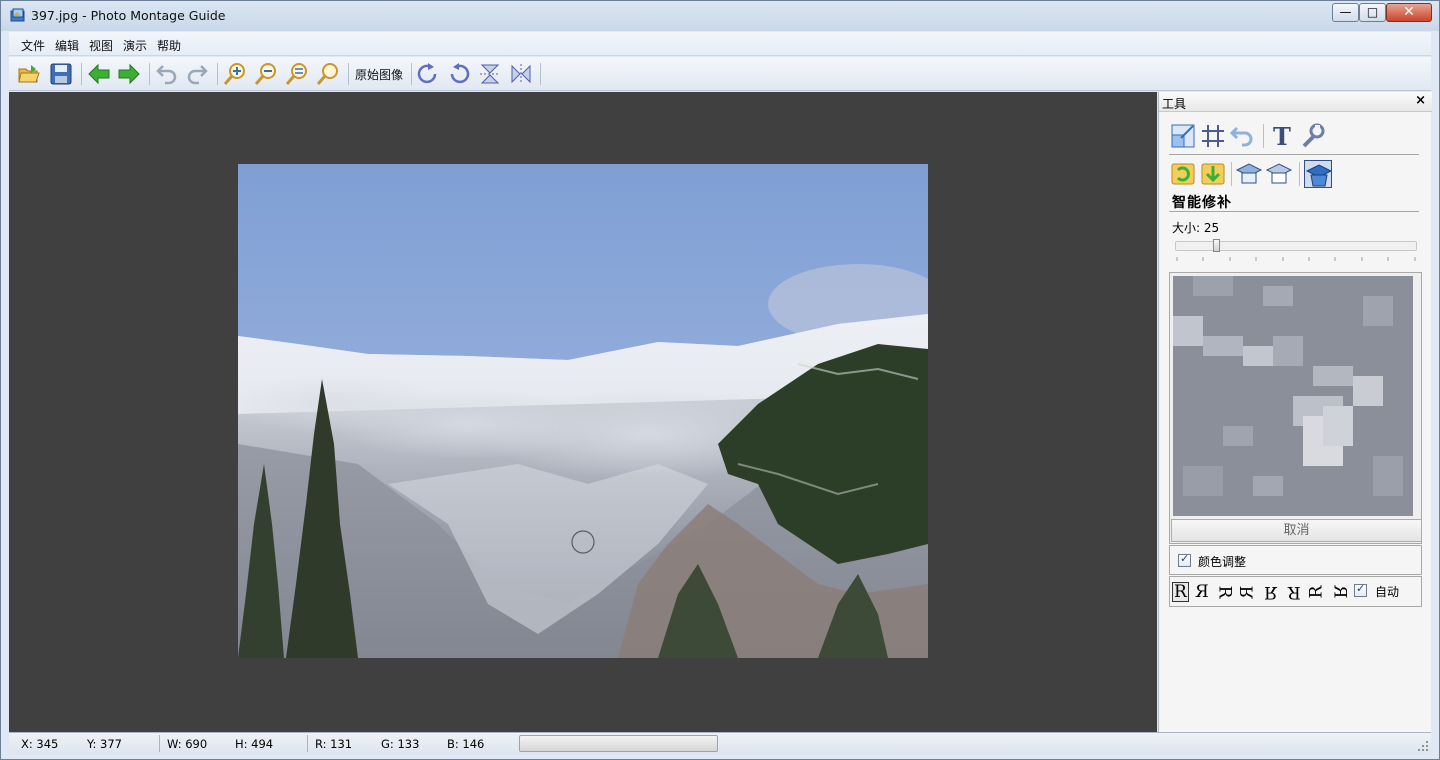 The width and height of the screenshot is (1440, 760). I want to click on redo-icon, so click(197, 75).